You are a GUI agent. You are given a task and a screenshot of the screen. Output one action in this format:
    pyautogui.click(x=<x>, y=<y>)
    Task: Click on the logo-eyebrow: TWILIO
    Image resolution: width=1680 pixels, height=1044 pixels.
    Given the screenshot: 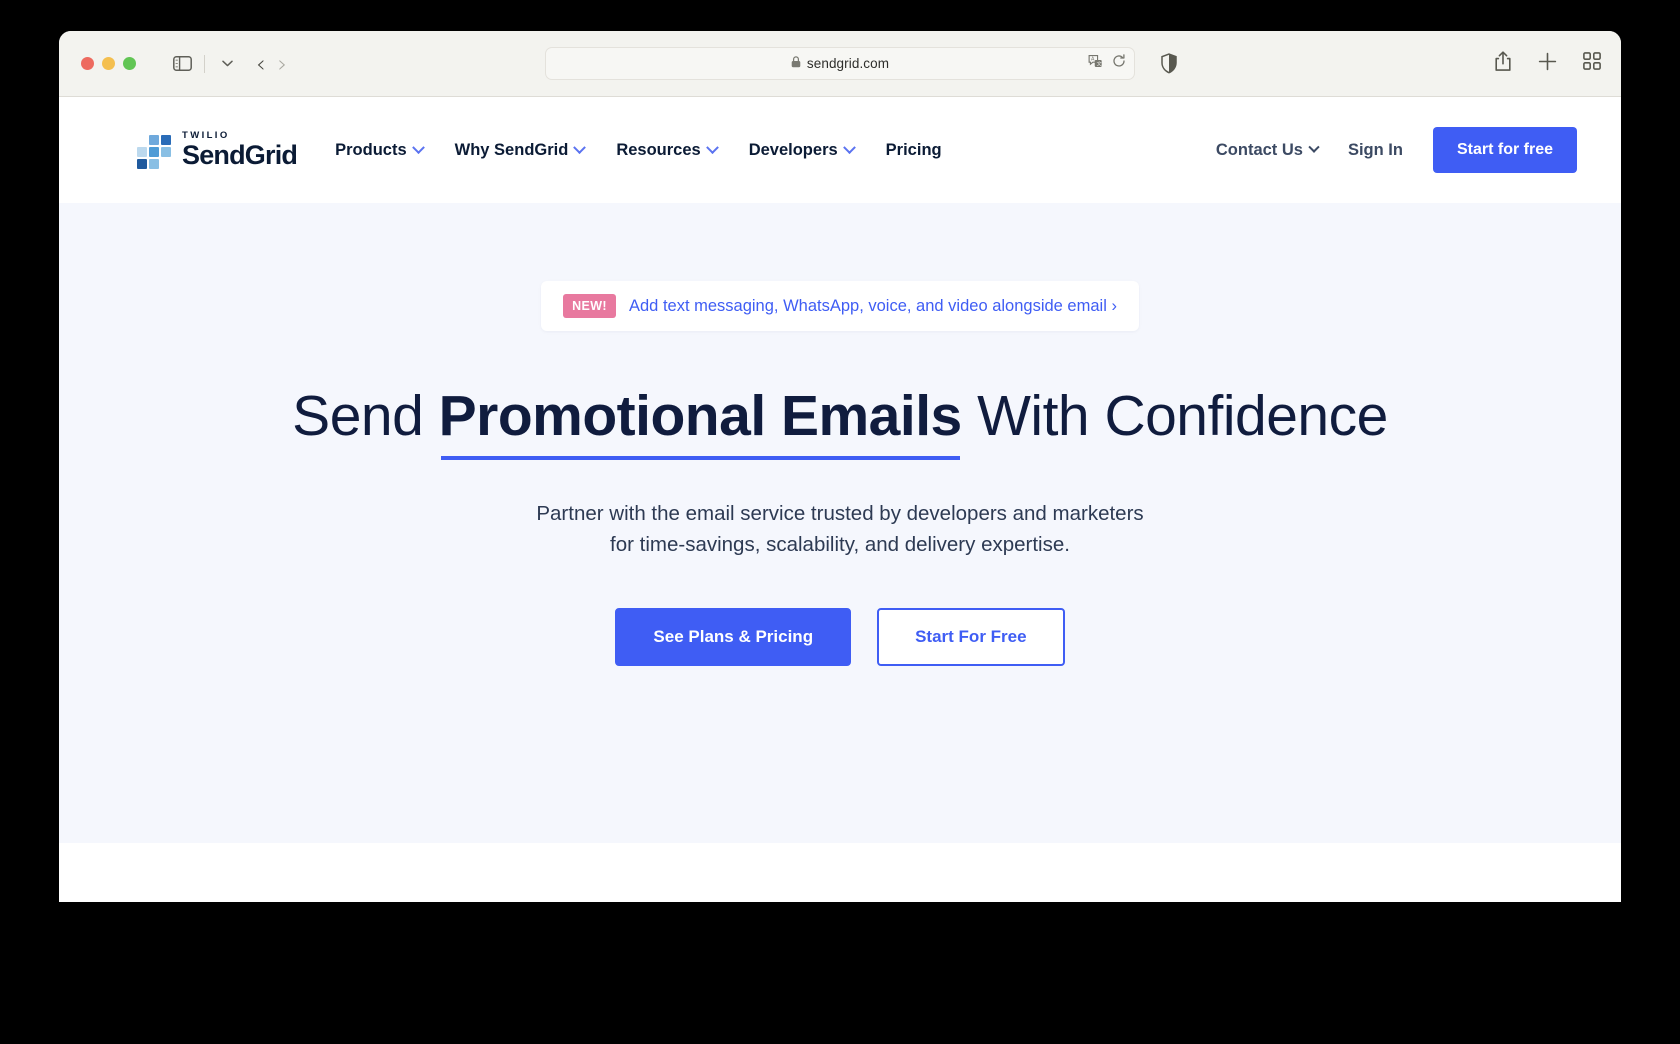 What is the action you would take?
    pyautogui.click(x=206, y=135)
    